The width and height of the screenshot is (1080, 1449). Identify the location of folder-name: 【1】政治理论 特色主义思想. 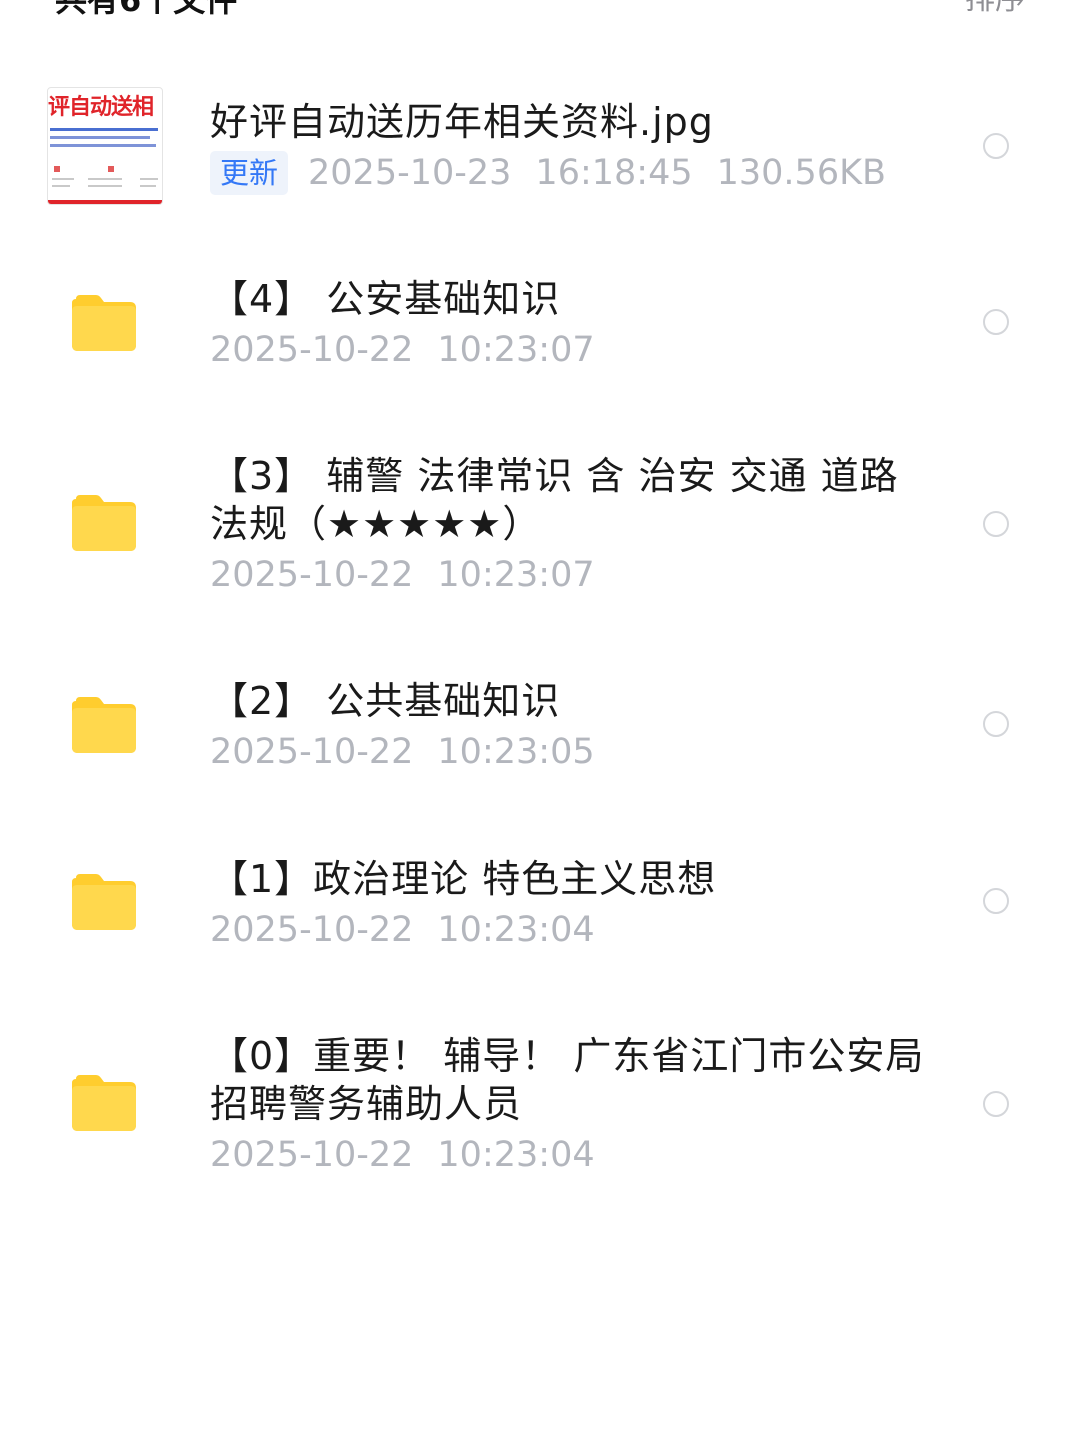
(463, 879).